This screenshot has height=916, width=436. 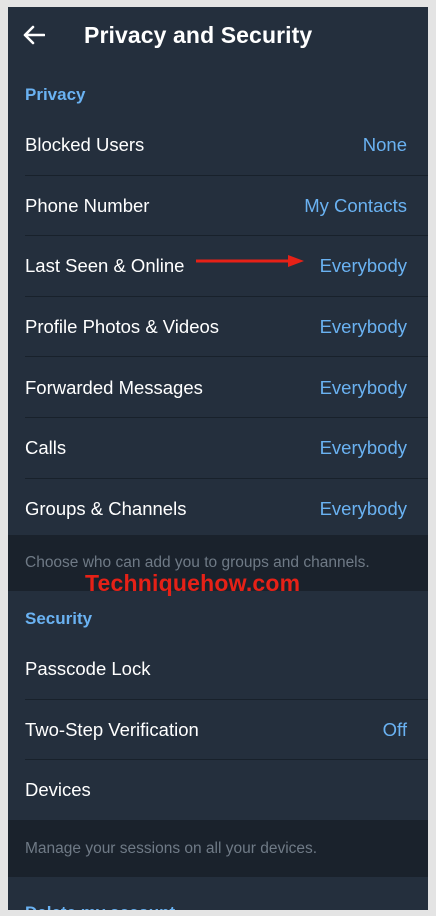 What do you see at coordinates (218, 206) in the screenshot?
I see `phone-number-row: Phone Number My Contacts` at bounding box center [218, 206].